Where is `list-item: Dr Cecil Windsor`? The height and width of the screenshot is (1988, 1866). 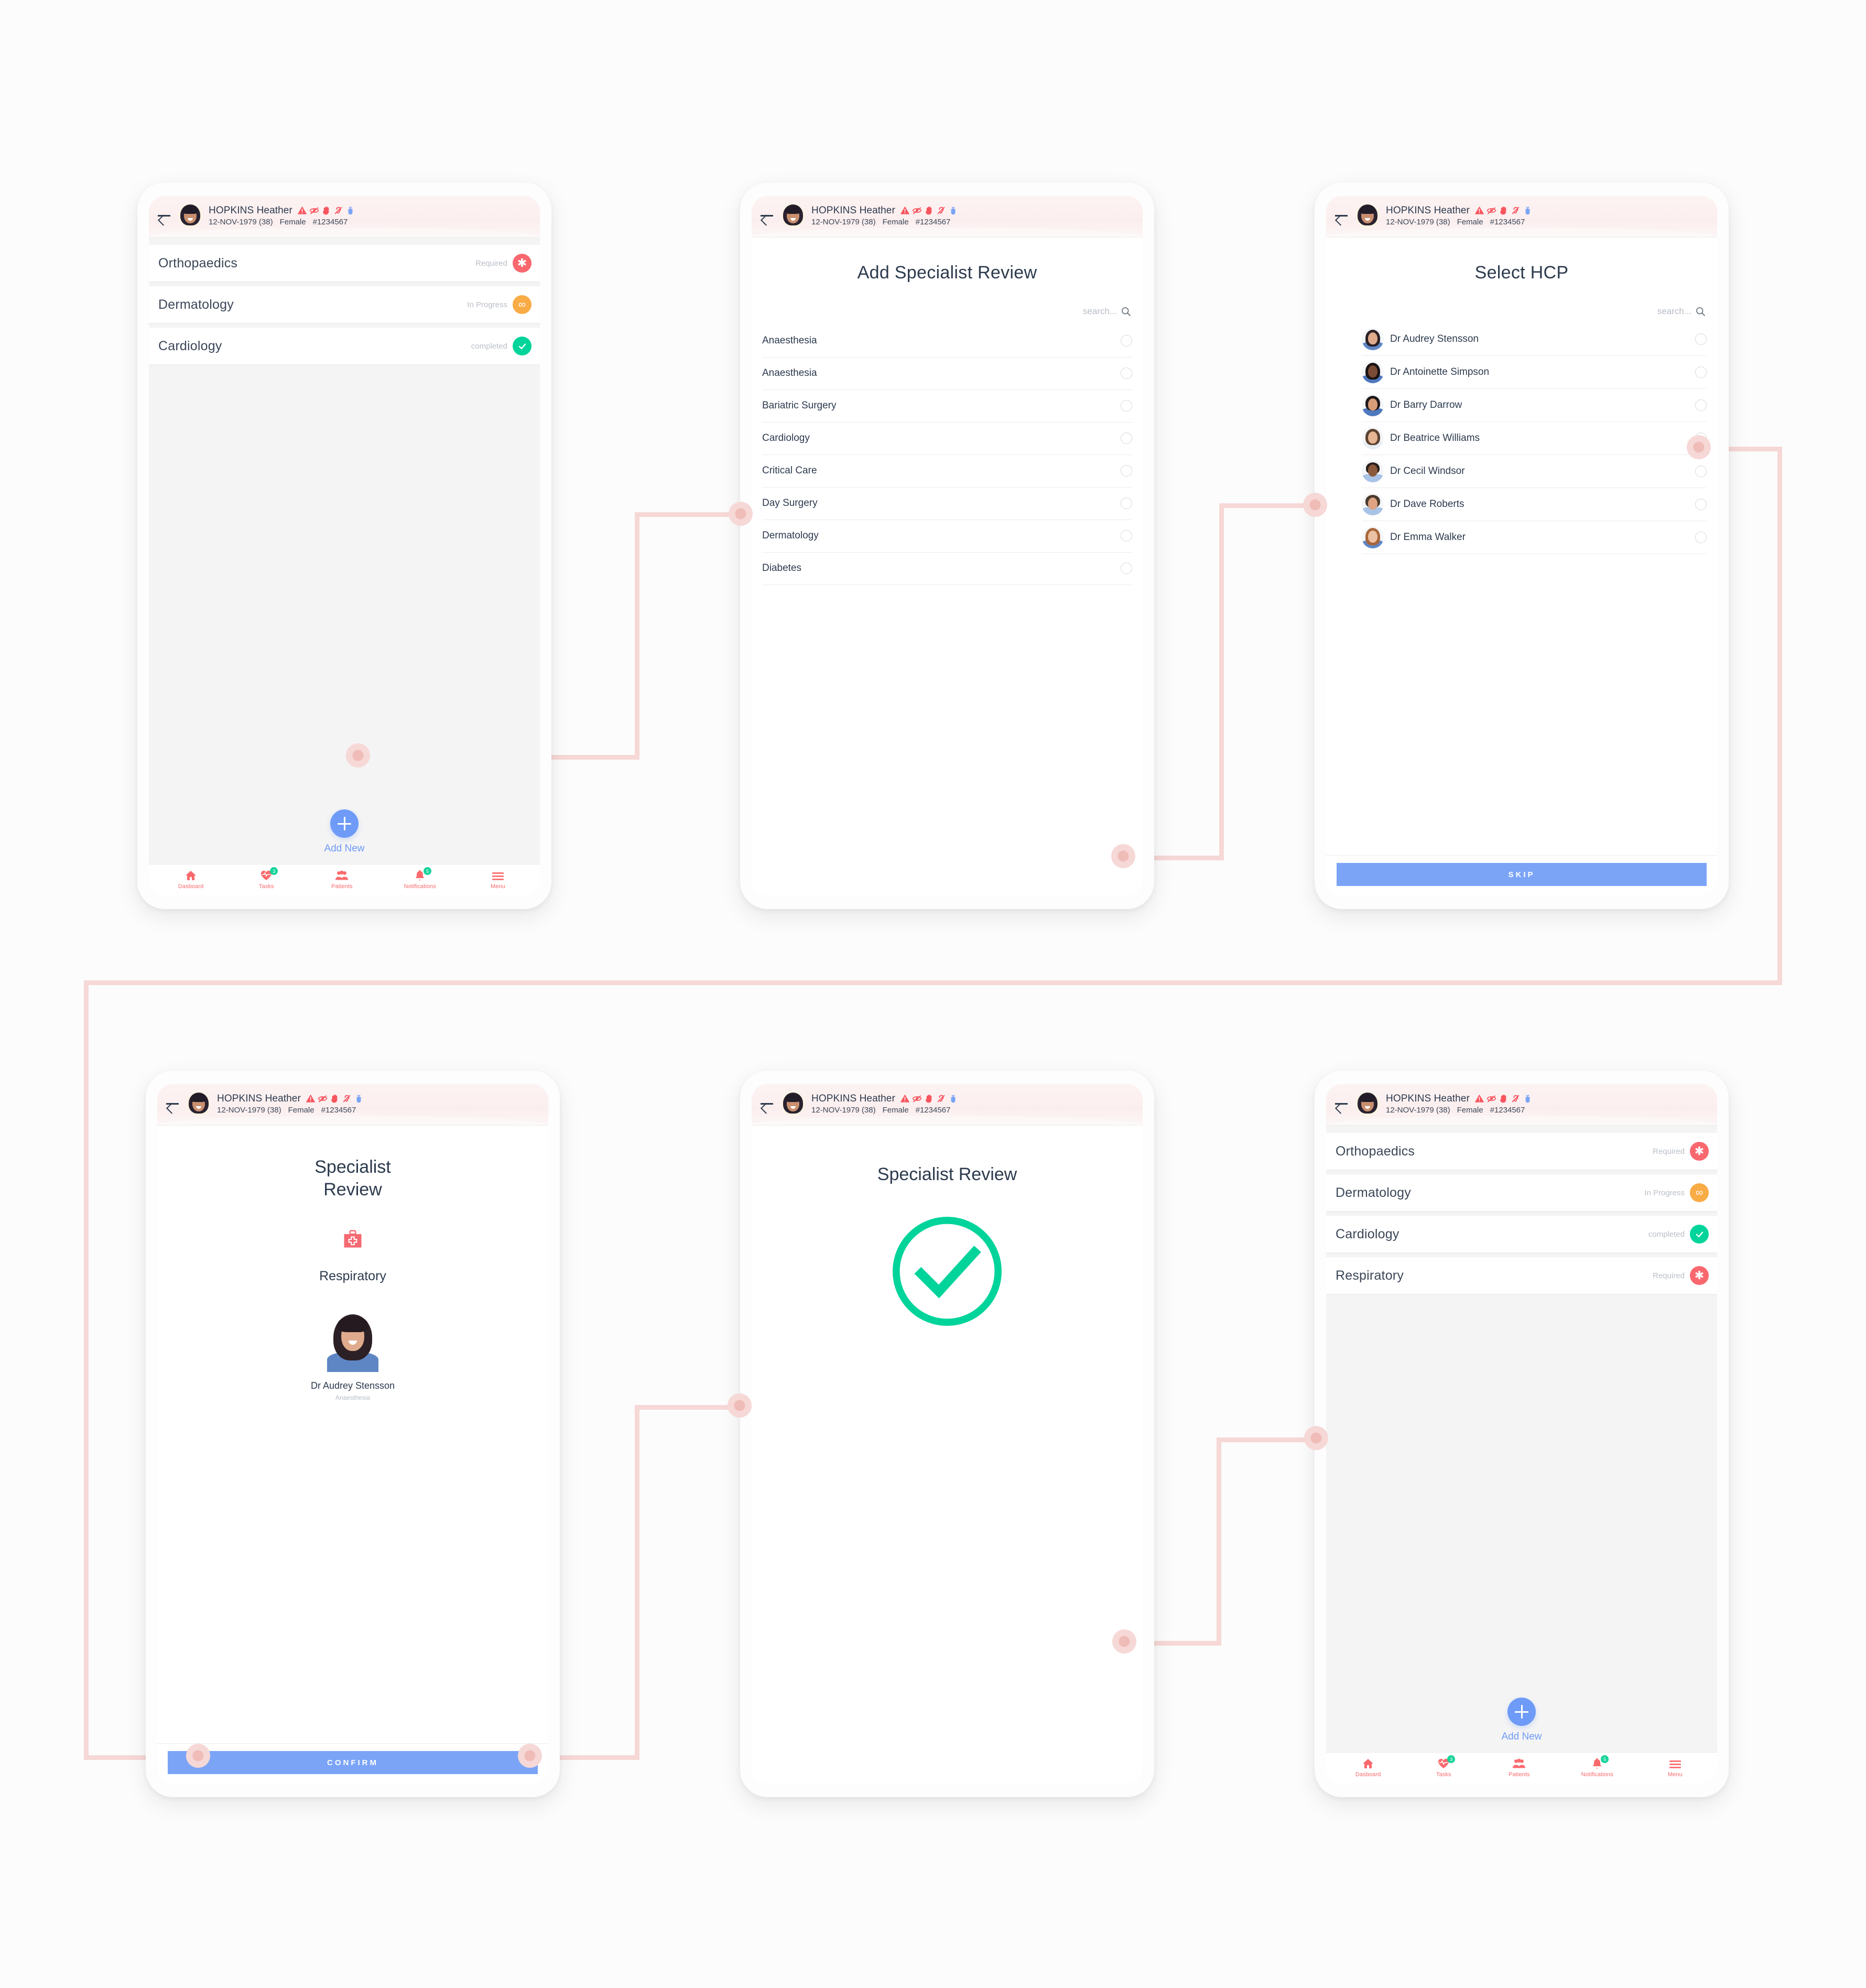 list-item: Dr Cecil Windsor is located at coordinates (1534, 471).